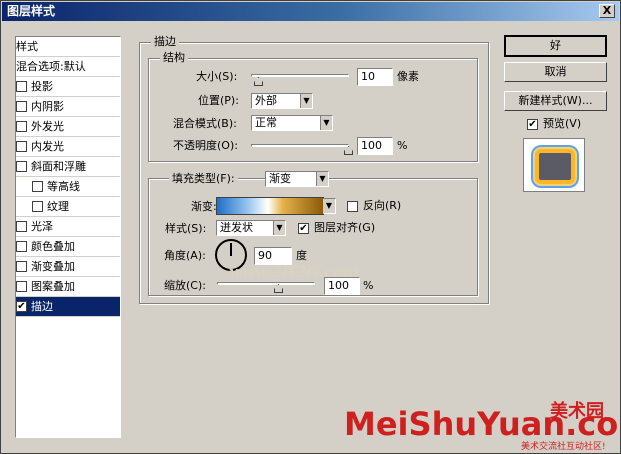  Describe the element at coordinates (382, 205) in the screenshot. I see `reverse-label: 反向(R)` at that location.